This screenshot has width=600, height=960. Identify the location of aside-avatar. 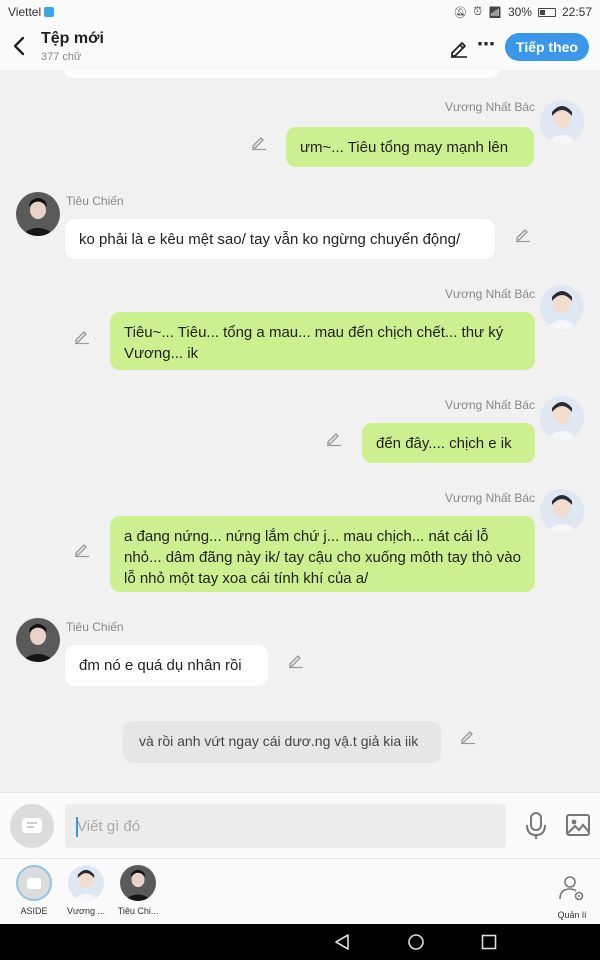
(34, 883).